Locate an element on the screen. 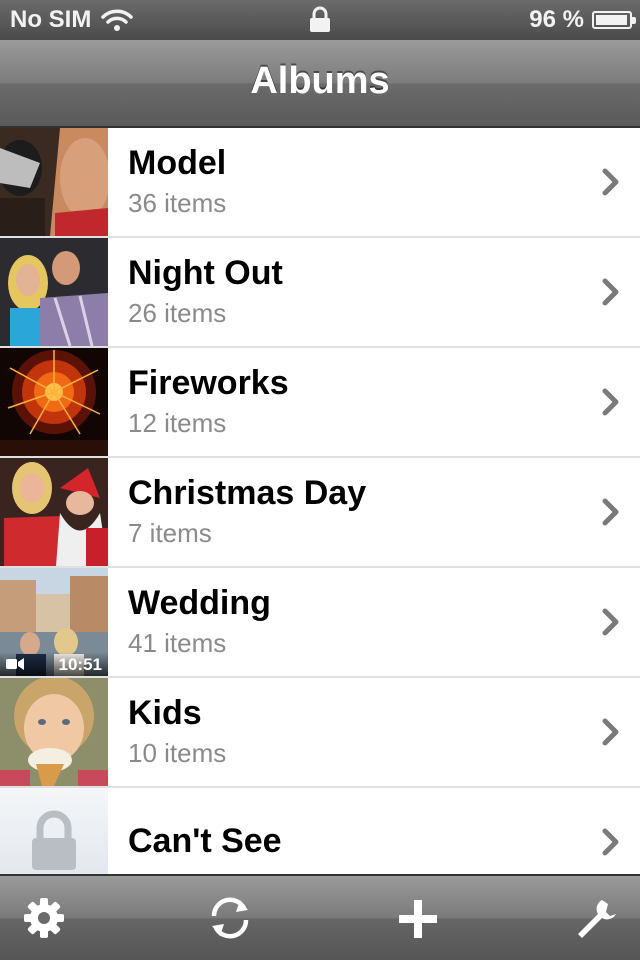  album-count: 41 items is located at coordinates (177, 643).